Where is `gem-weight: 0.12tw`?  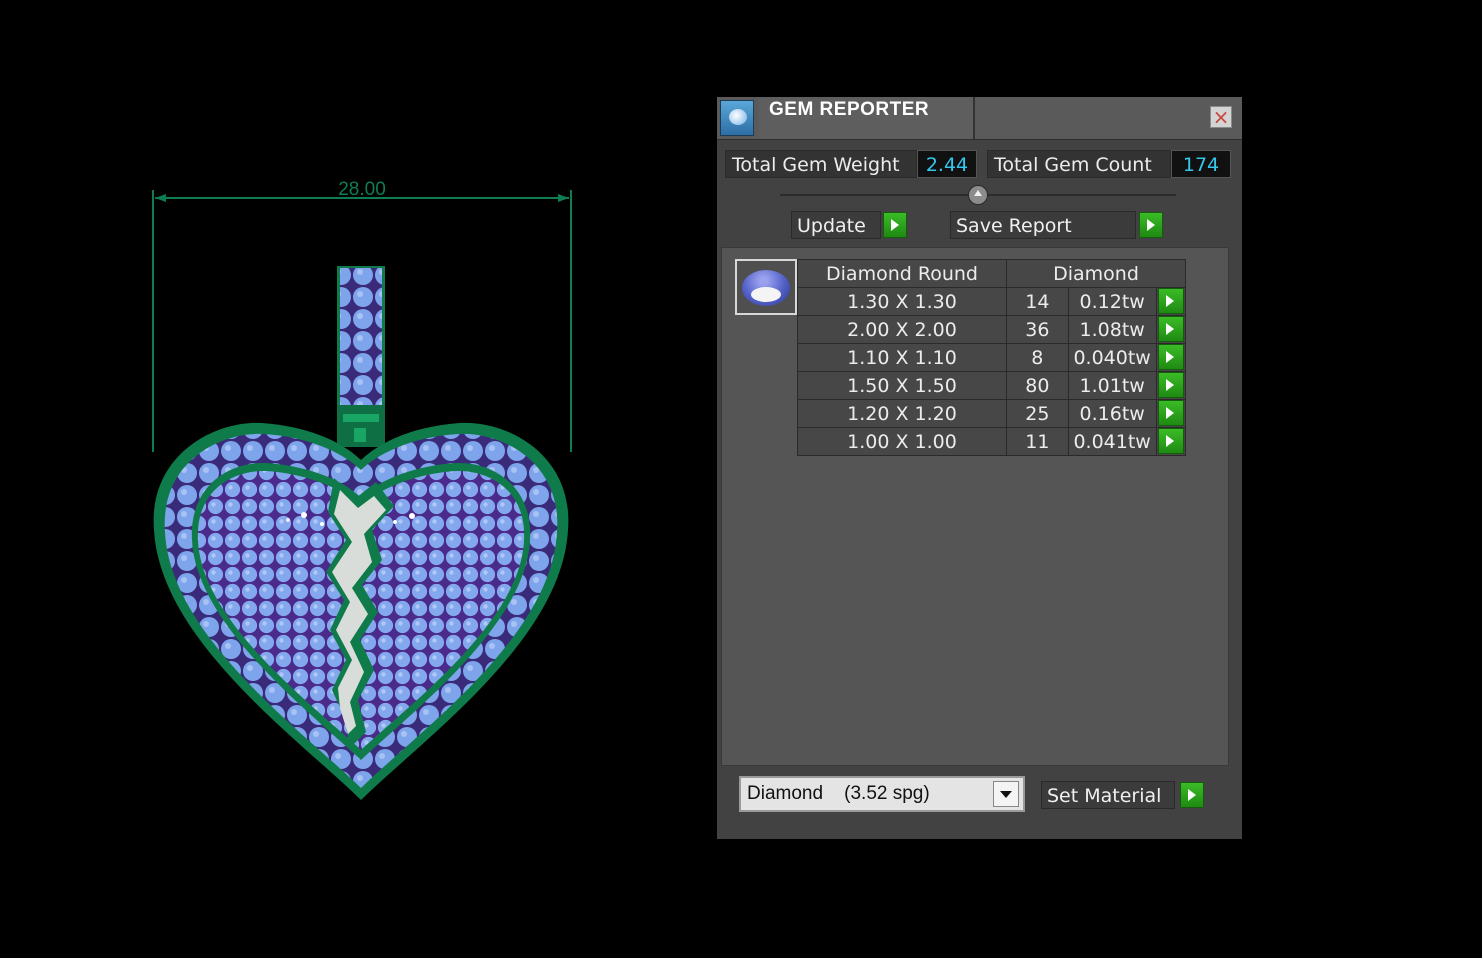 gem-weight: 0.12tw is located at coordinates (1112, 301).